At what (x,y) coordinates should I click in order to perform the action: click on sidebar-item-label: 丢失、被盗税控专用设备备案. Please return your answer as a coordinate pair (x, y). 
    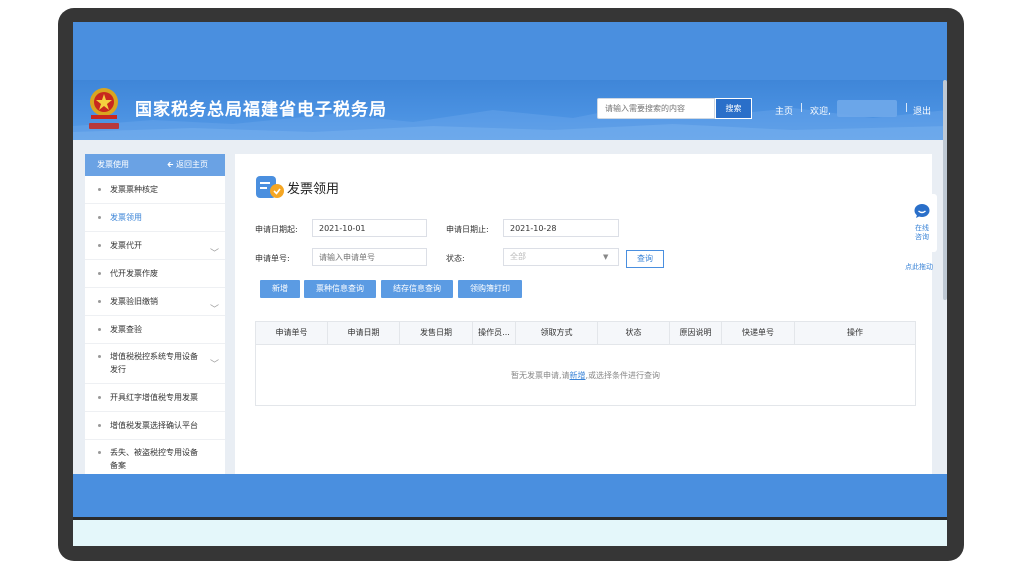
    Looking at the image, I should click on (154, 459).